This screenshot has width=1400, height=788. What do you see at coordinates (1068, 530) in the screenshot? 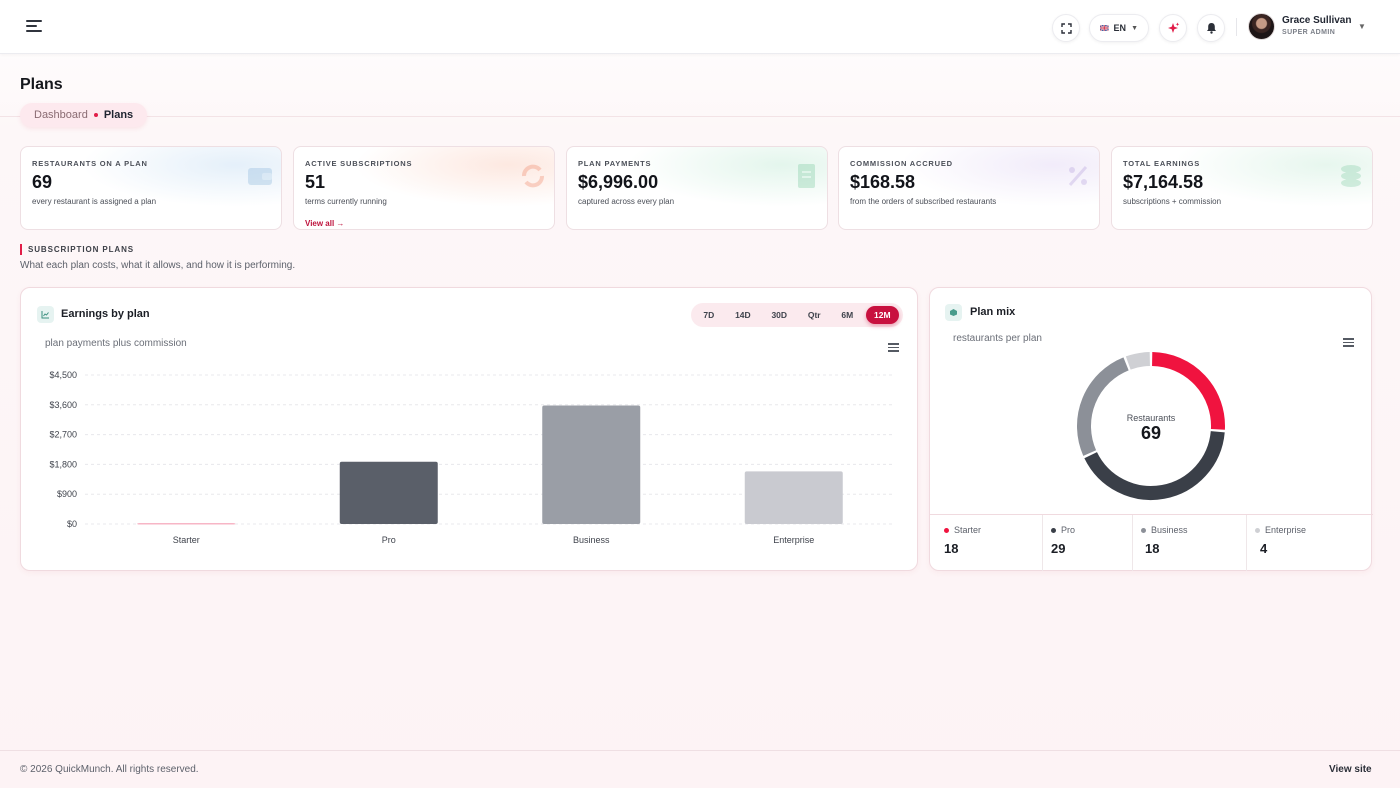
I see `legend-name: Pro` at bounding box center [1068, 530].